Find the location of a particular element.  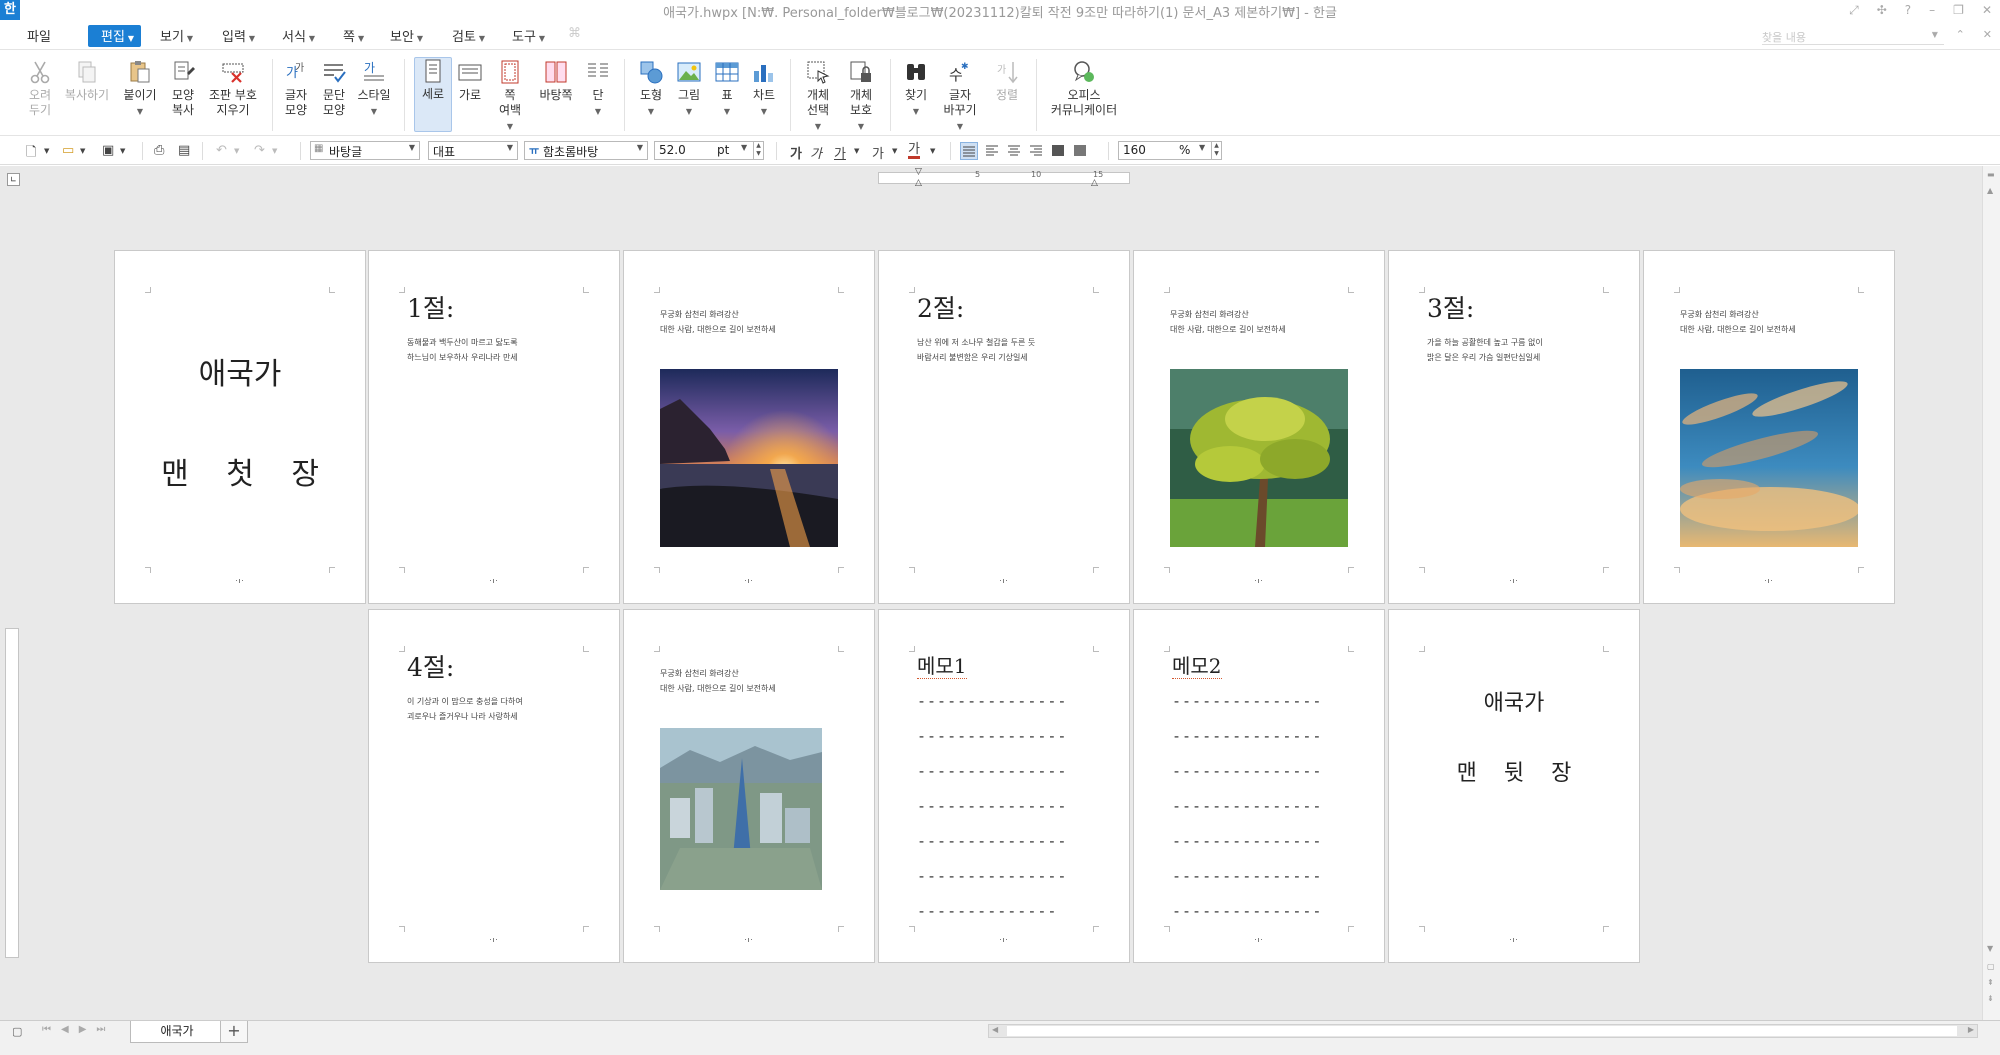

collapse-ribbon-icon: ⌃ is located at coordinates (1960, 34).